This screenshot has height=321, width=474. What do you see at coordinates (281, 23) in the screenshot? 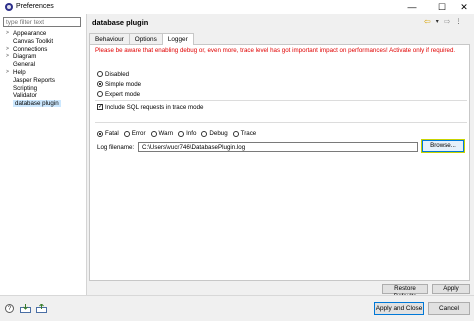
I see `page-header: database plugin ⇦ ▾ ⇨ ⋮` at bounding box center [281, 23].